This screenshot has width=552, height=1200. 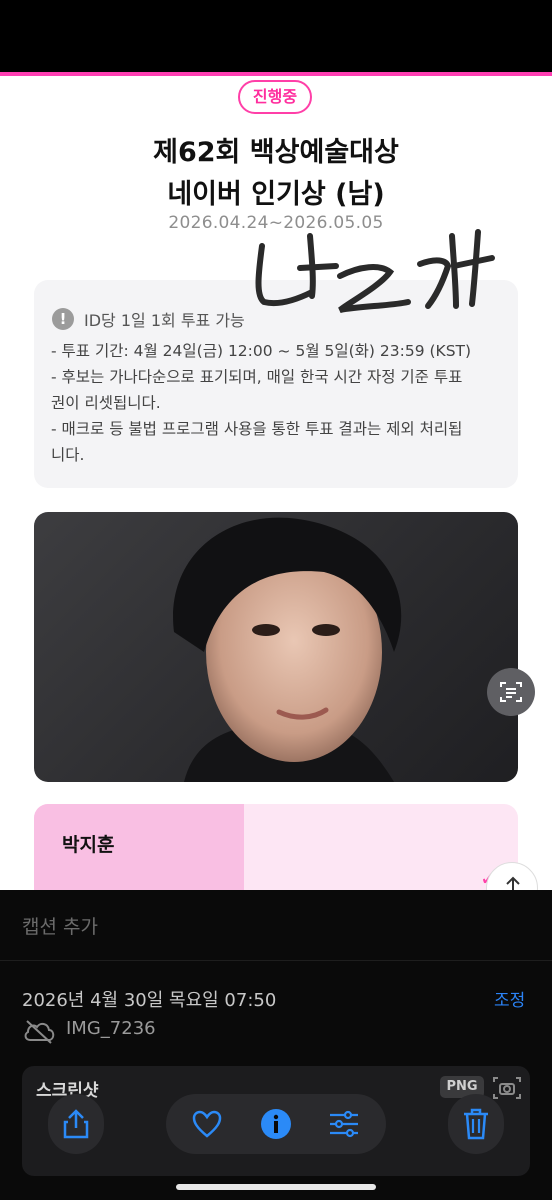 What do you see at coordinates (106, 403) in the screenshot?
I see `notice-line: 권이 리셋됩니다.` at bounding box center [106, 403].